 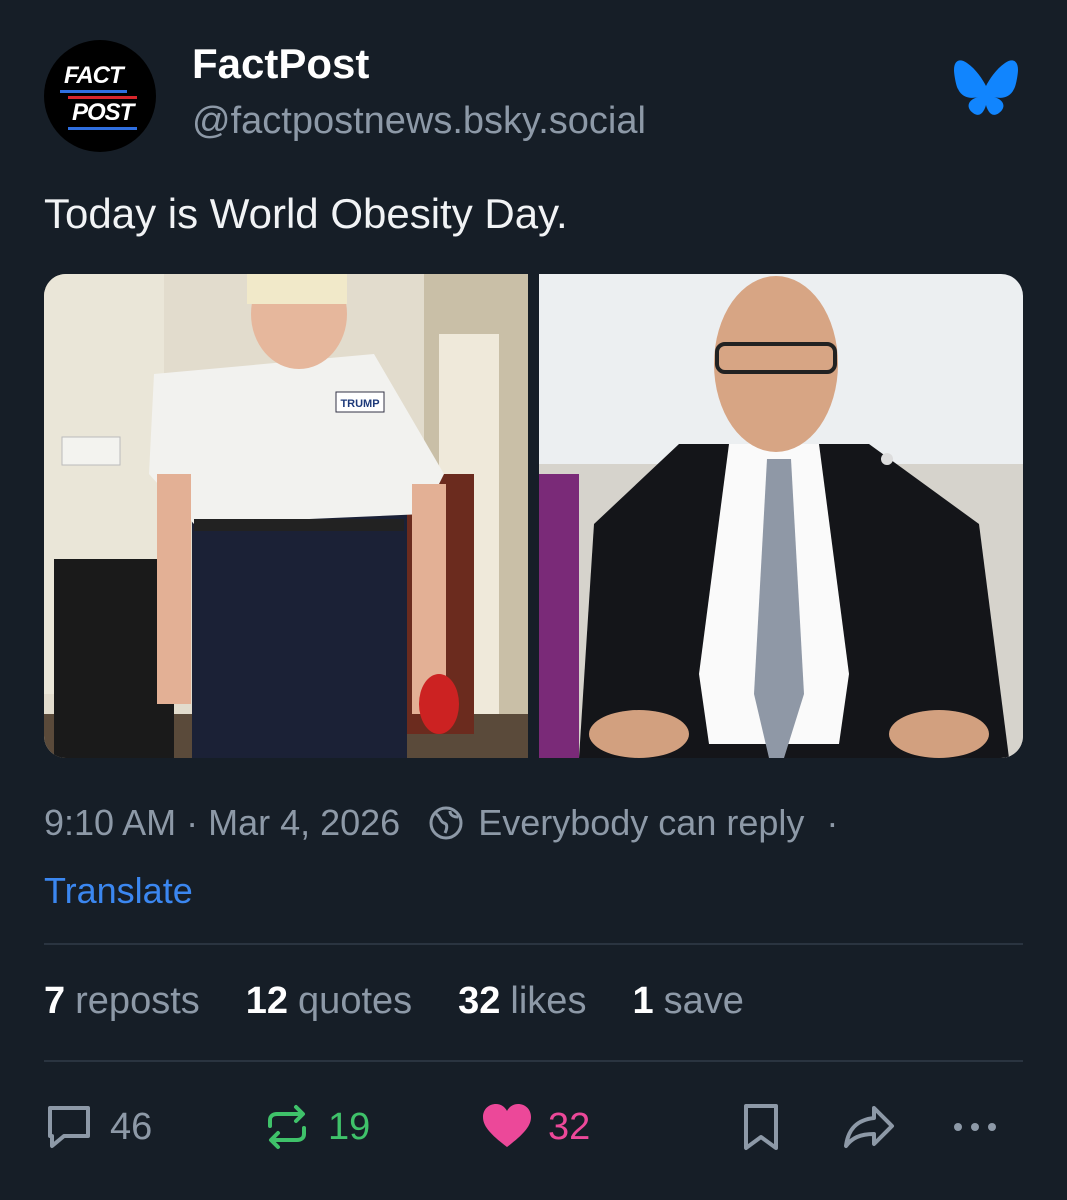 I want to click on reply-button: 46, so click(x=97, y=1127).